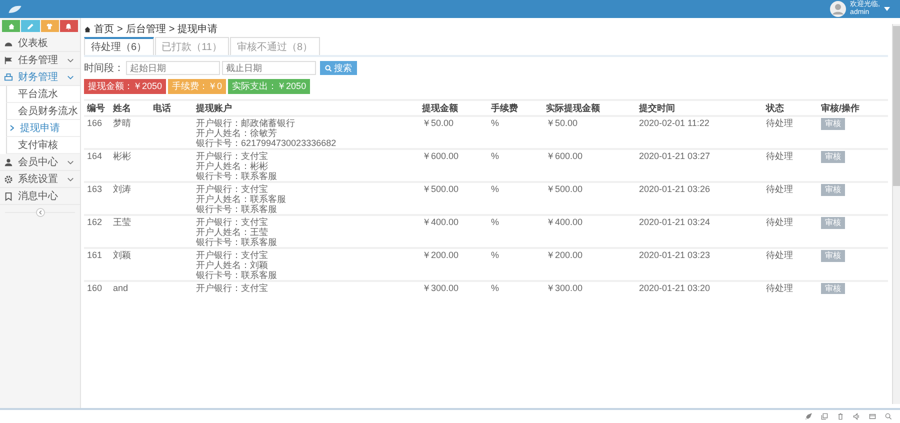  What do you see at coordinates (8, 60) in the screenshot?
I see `flag-icon` at bounding box center [8, 60].